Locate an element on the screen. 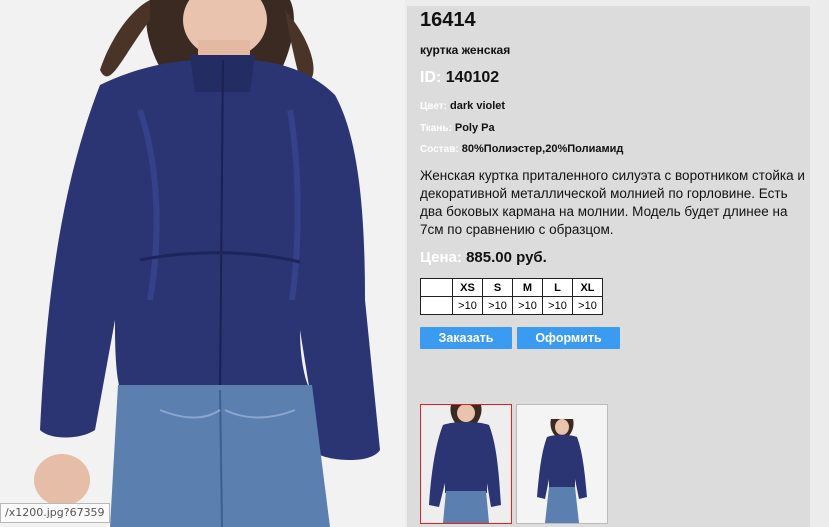 This screenshot has height=527, width=829. composition-attribute: Состав: 80%Полиэстер,20%Полиамид is located at coordinates (521, 149).